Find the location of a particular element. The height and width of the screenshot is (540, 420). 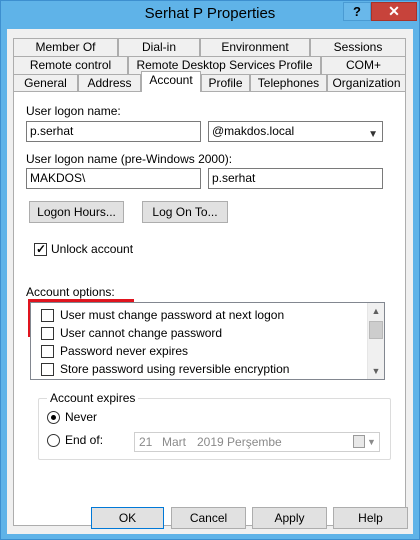

pre2000-label: User logon name (pre-Windows 2000): is located at coordinates (129, 159).